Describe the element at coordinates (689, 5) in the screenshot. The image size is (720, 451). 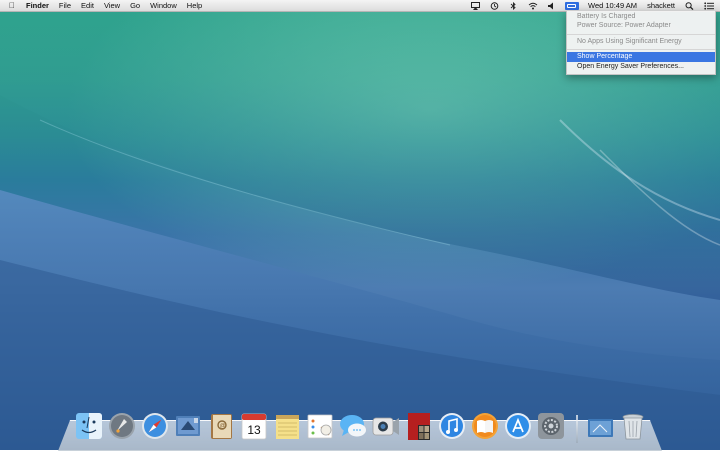
I see `spotlight-icon` at that location.